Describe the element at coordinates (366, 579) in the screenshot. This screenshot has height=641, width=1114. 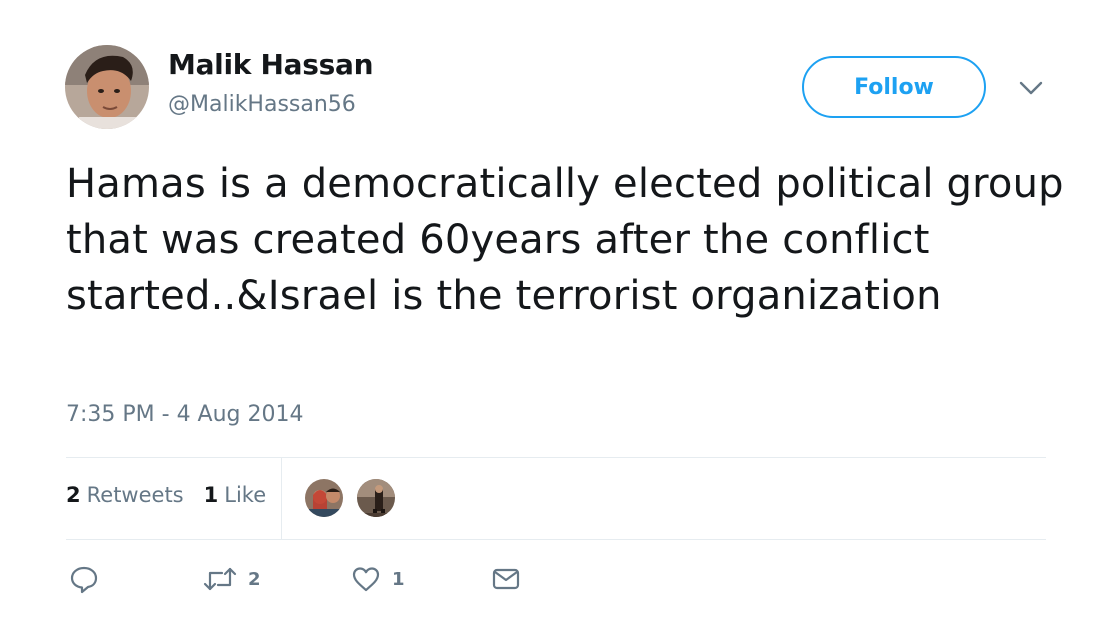
I see `heart-icon` at that location.